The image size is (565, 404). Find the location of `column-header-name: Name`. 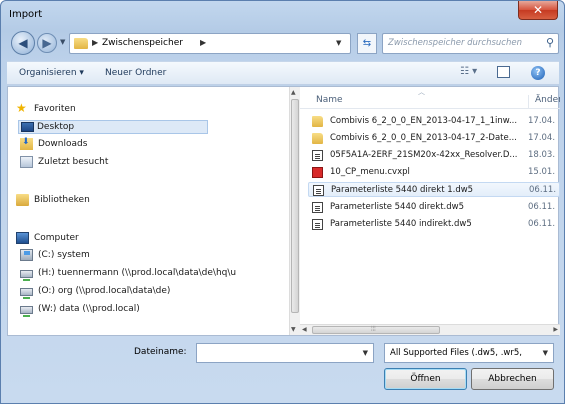

column-header-name: Name is located at coordinates (329, 100).